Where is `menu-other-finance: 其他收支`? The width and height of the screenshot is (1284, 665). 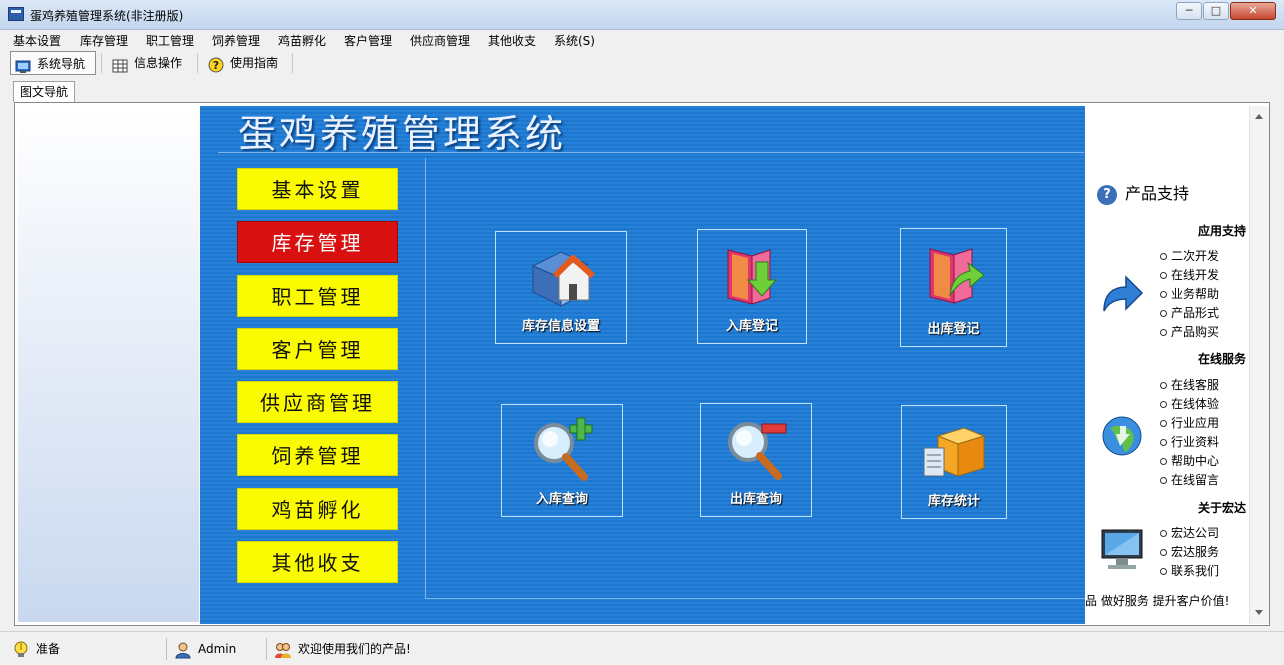
menu-other-finance: 其他收支 is located at coordinates (512, 40).